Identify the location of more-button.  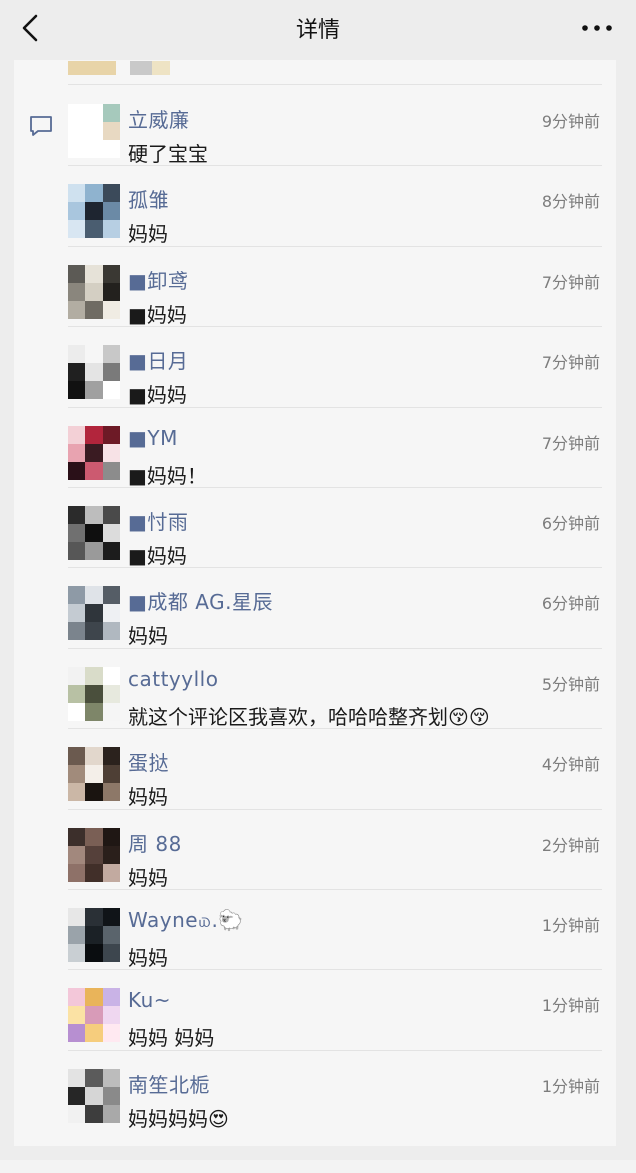
(597, 28).